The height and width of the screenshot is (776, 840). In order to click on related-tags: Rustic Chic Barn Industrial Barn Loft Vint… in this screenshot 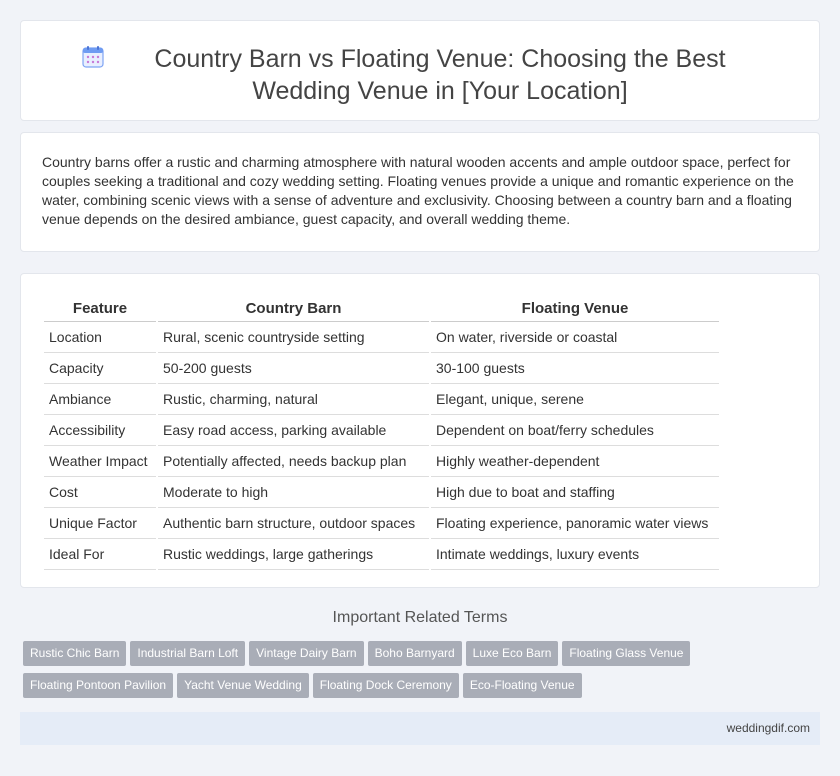, I will do `click(373, 673)`.